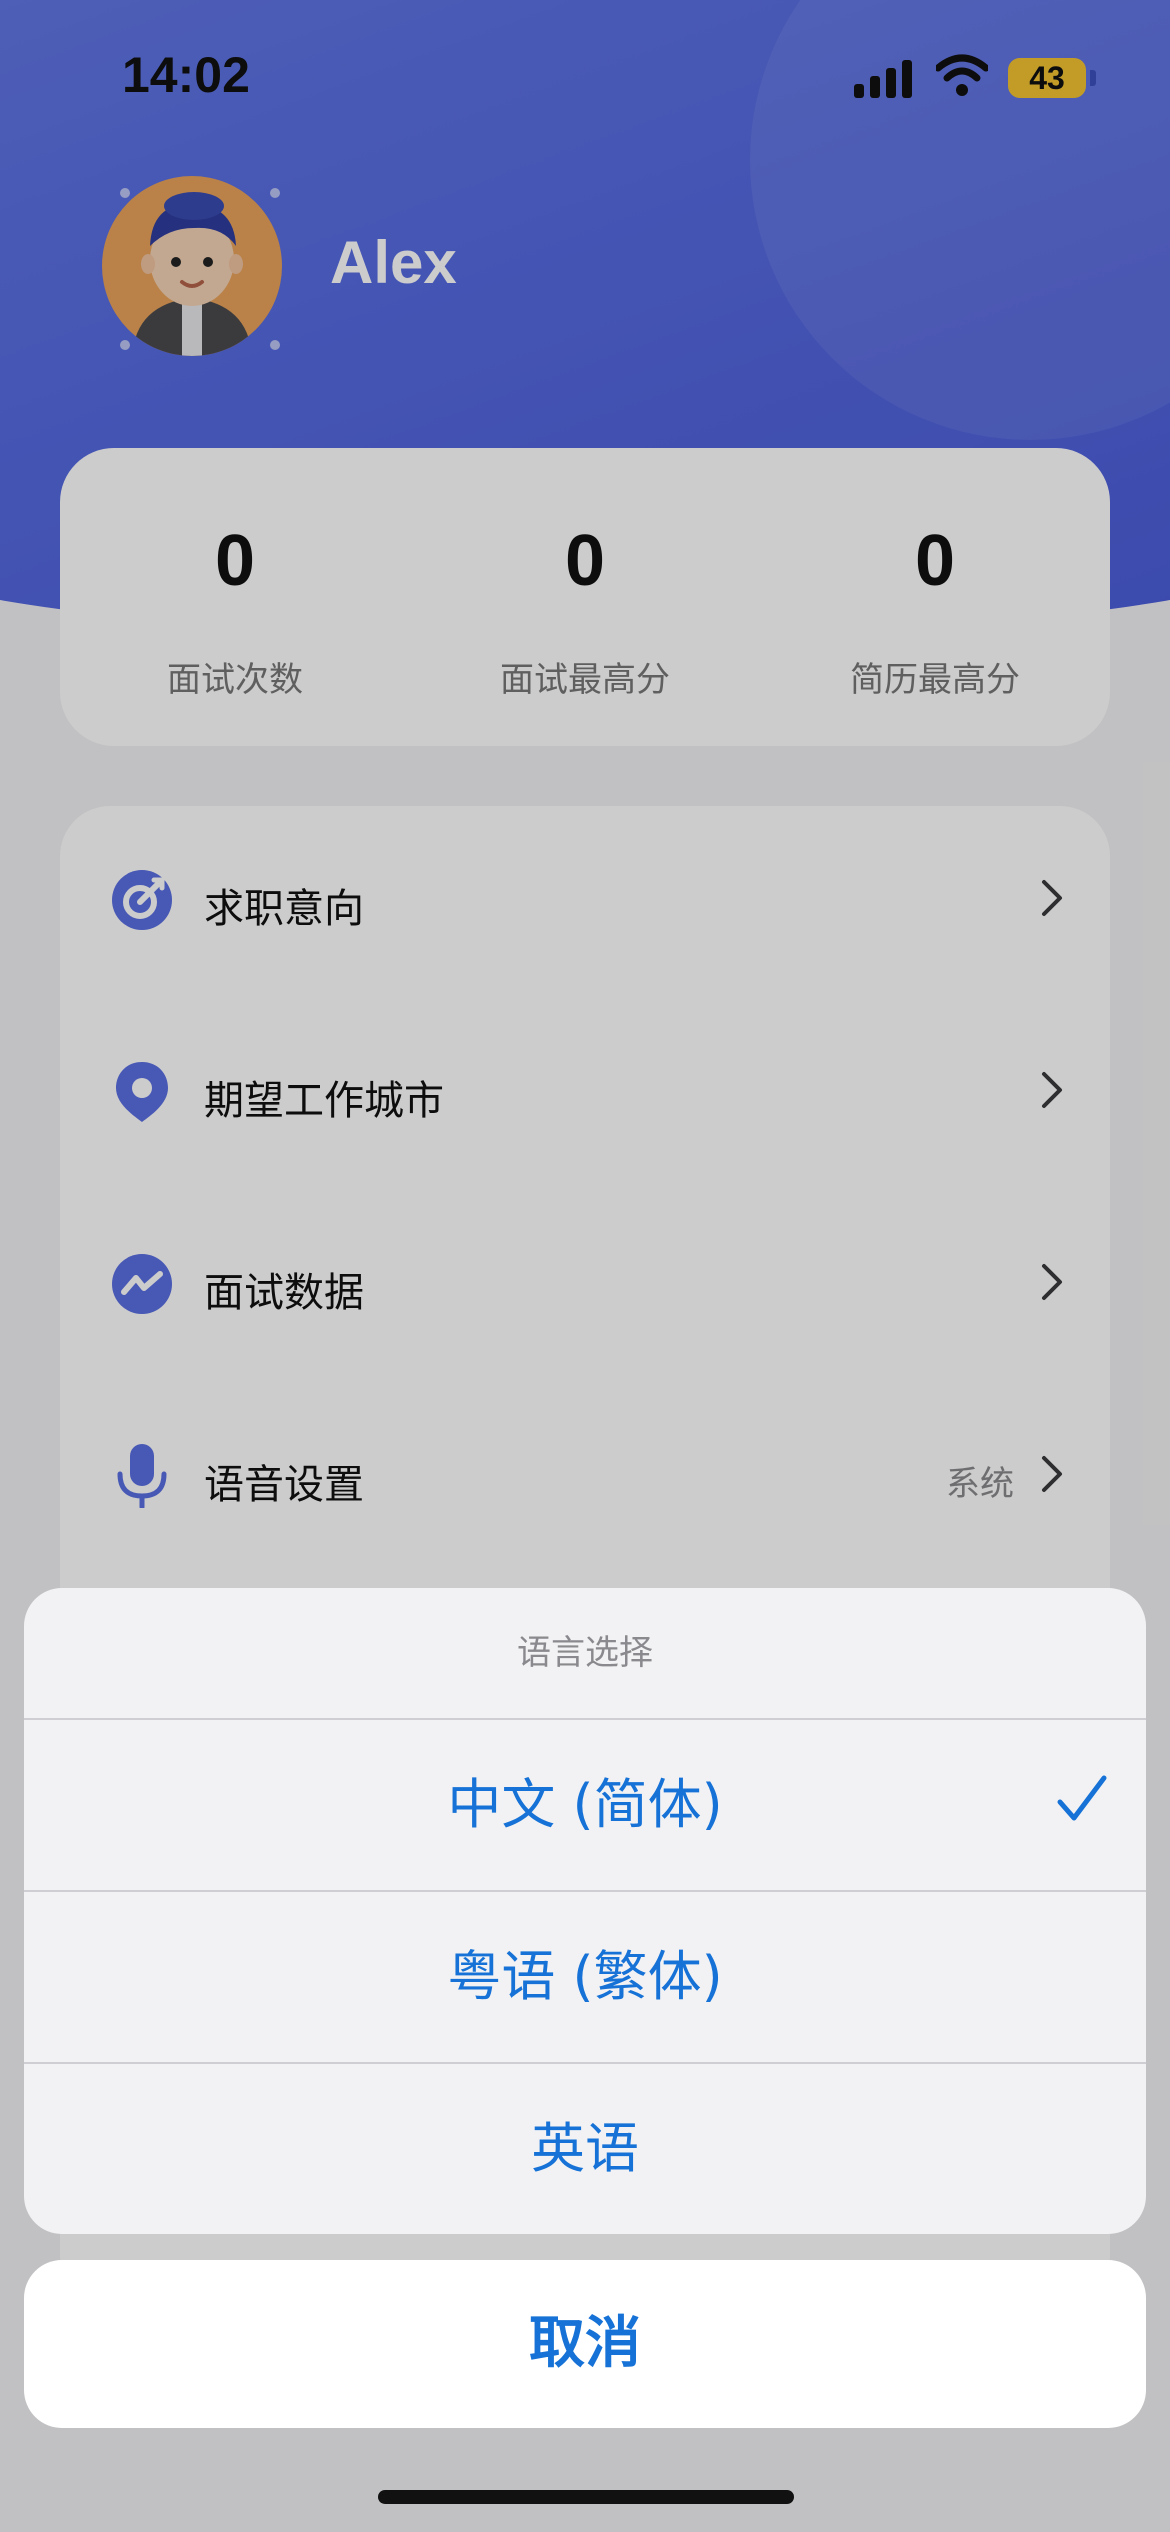 The image size is (1170, 2532). I want to click on cancel-button: 取消, so click(585, 2344).